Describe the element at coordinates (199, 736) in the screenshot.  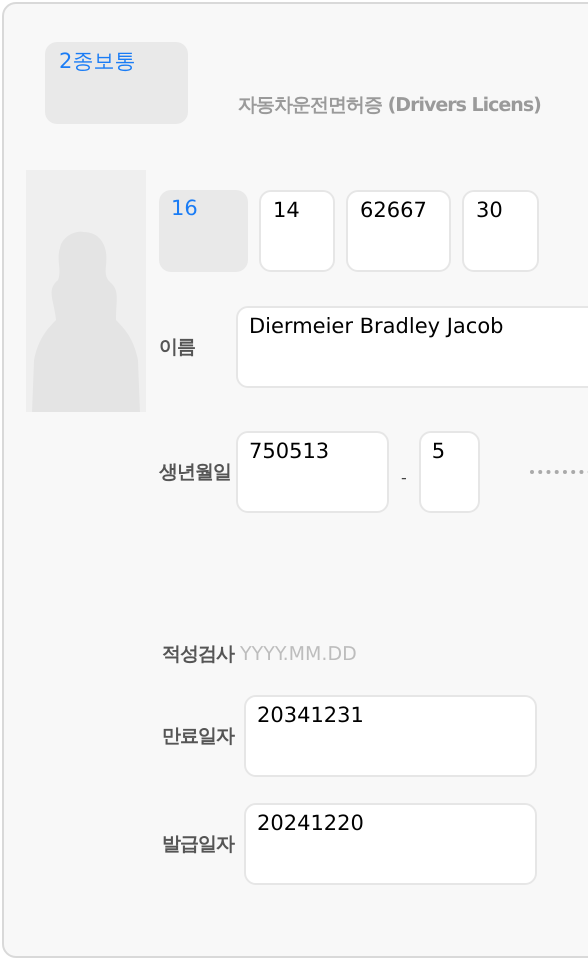
I see `field-label: 만료일자` at that location.